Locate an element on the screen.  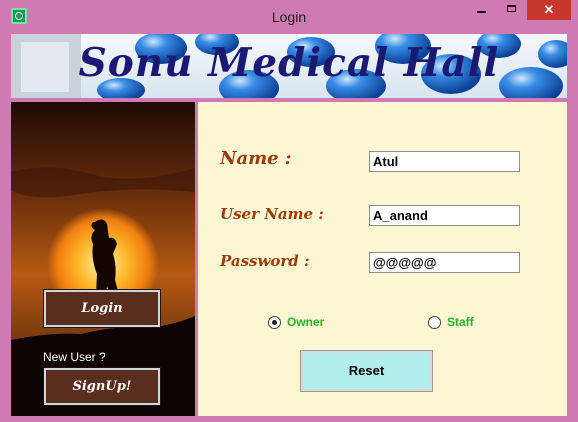
staff-radio-button is located at coordinates (434, 322).